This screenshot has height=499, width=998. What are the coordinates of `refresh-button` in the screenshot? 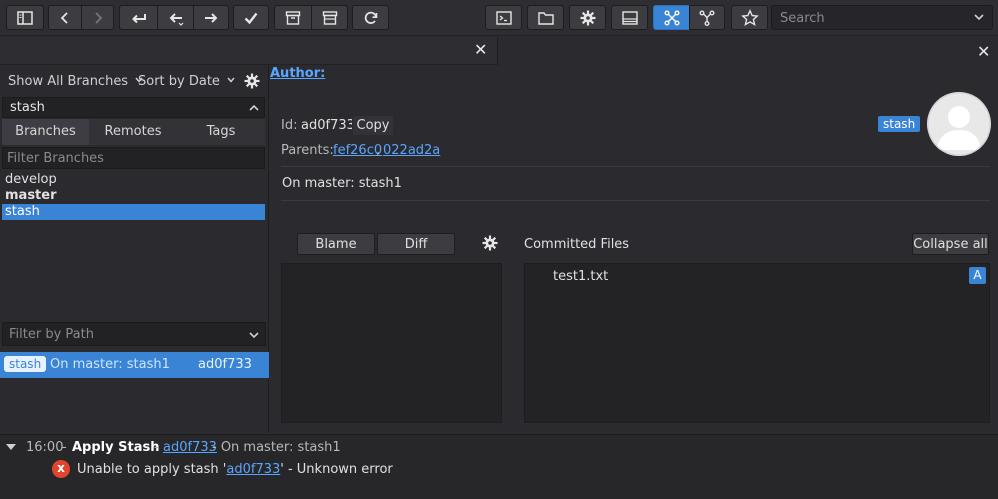 It's located at (370, 17).